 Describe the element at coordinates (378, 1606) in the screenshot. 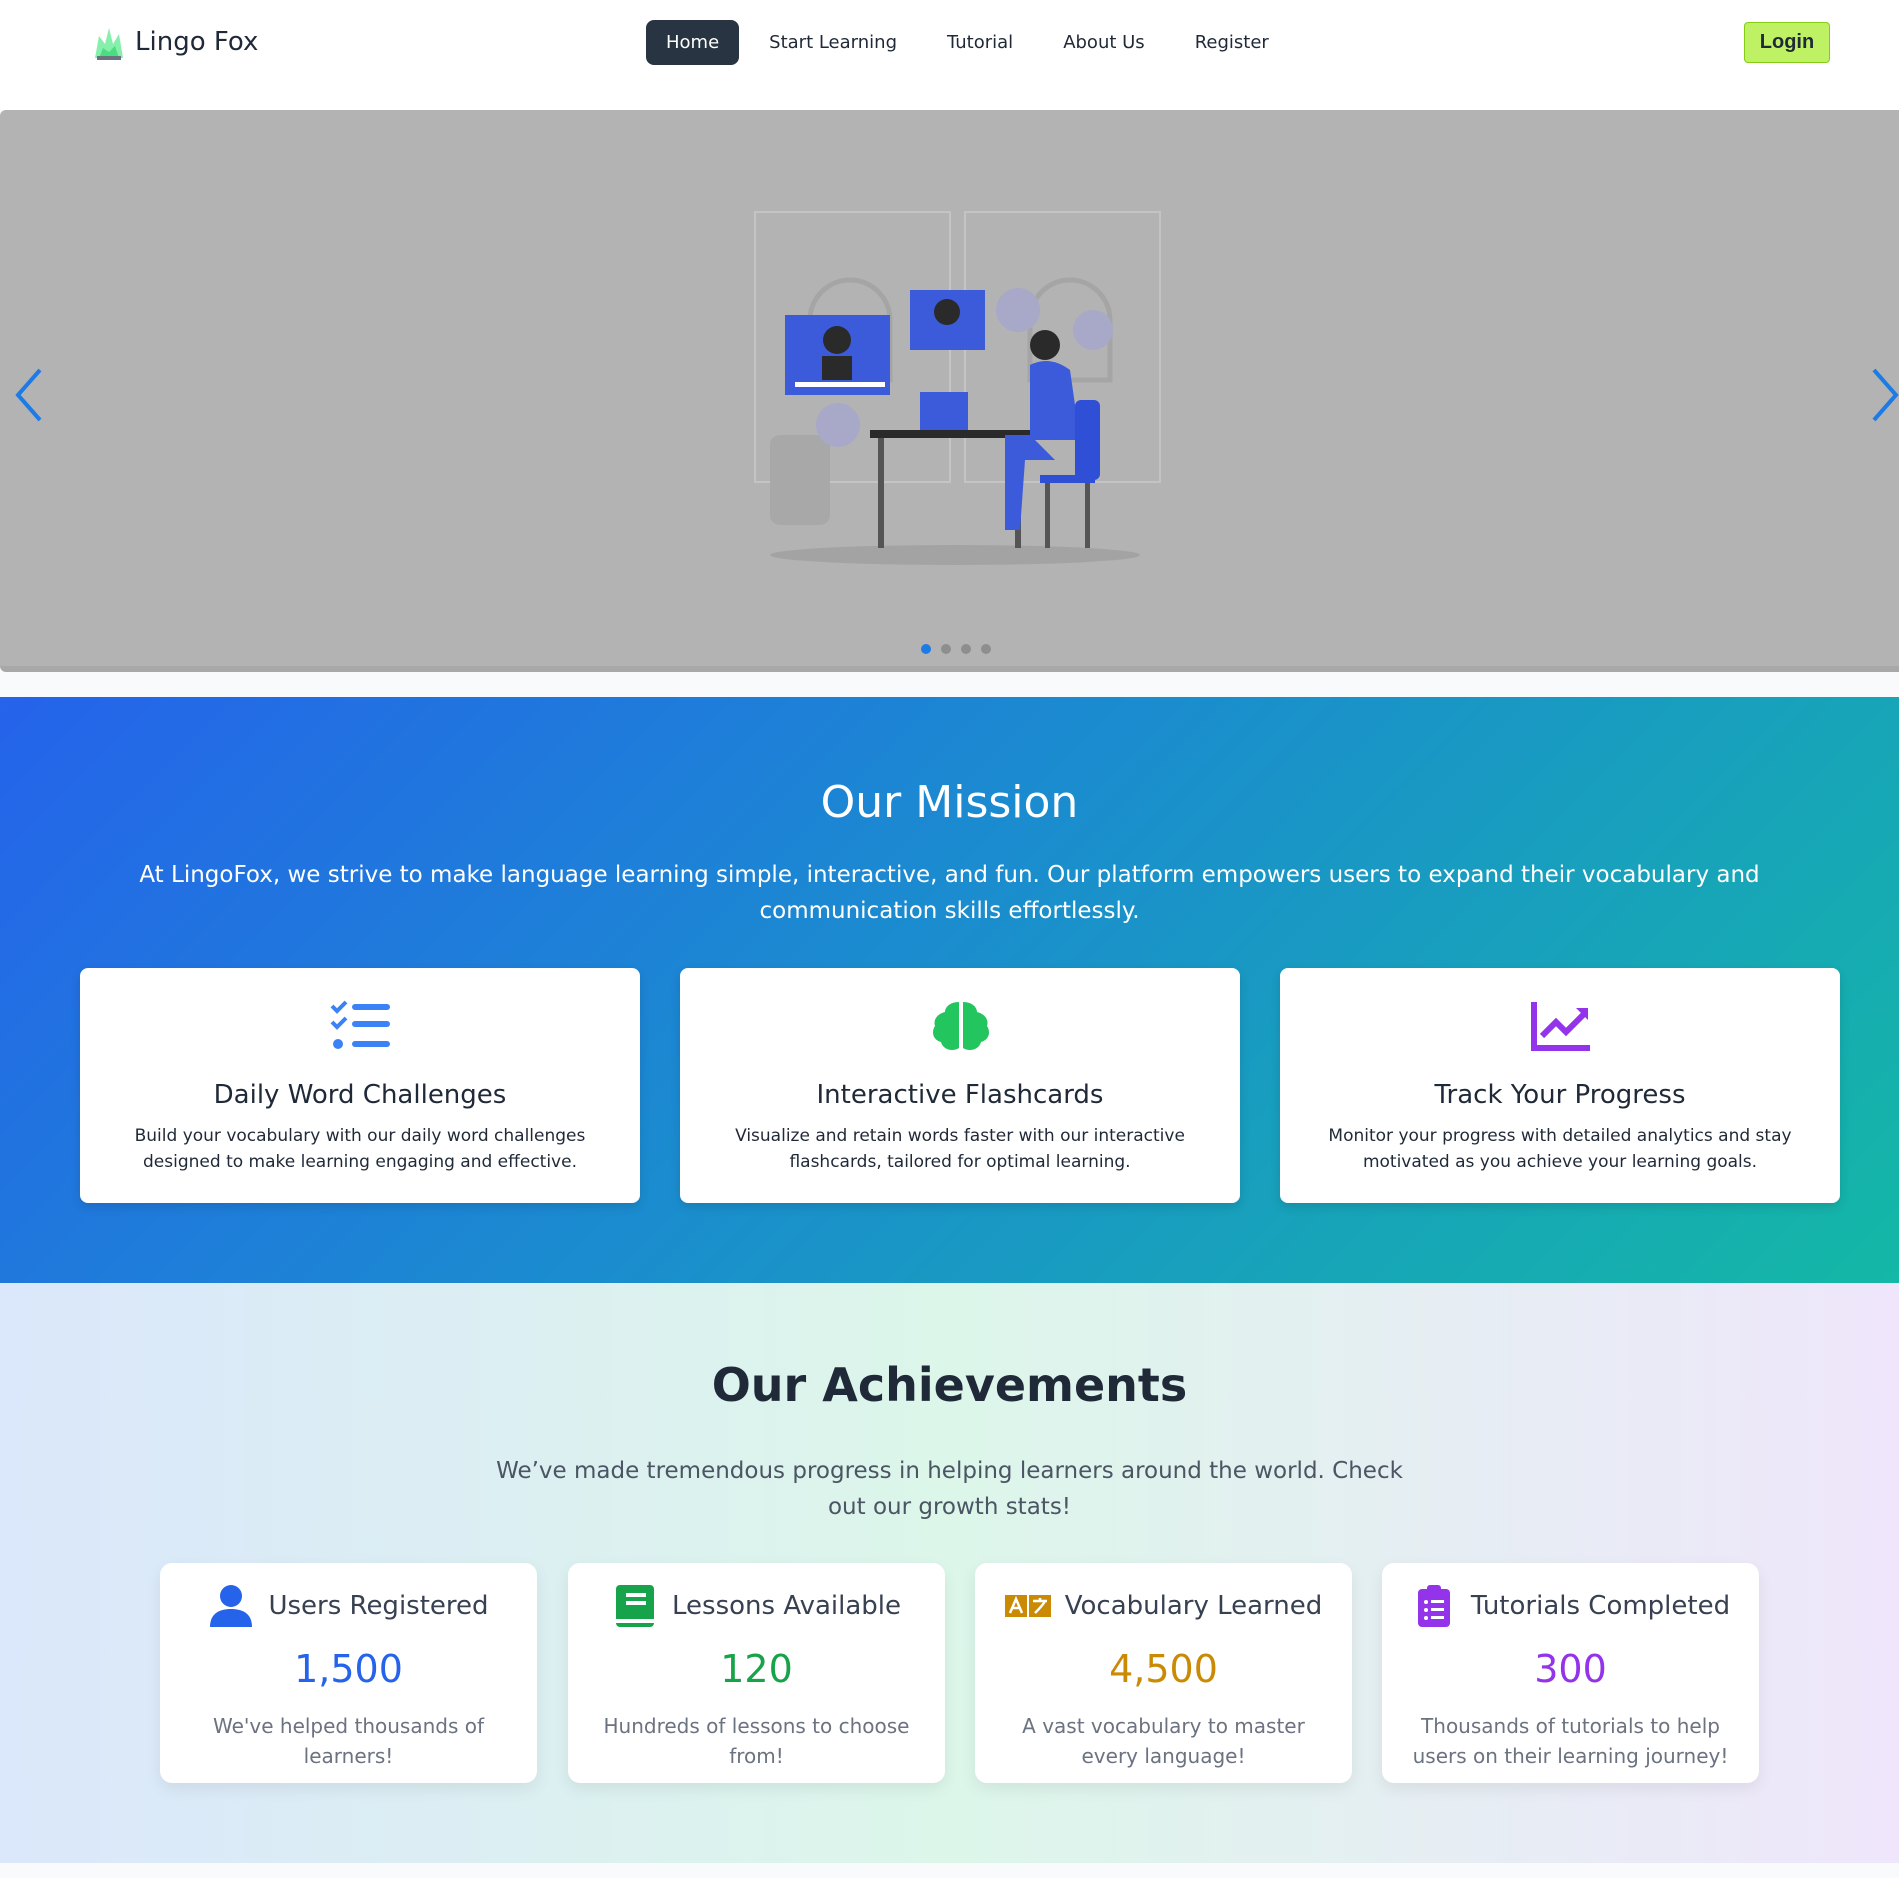

I see `stat-label: Users Registered` at that location.